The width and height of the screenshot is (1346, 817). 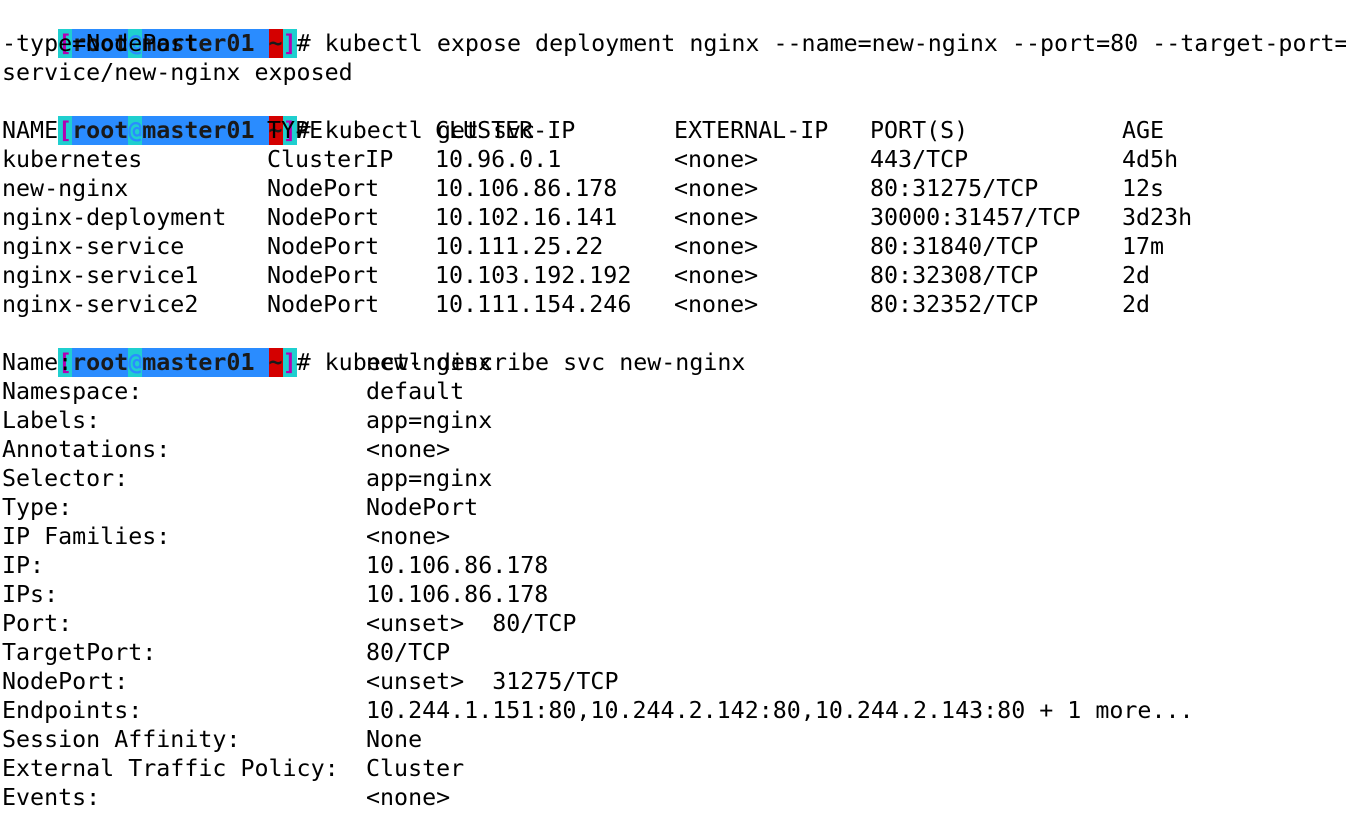 I want to click on describe-value: 80/TCP, so click(x=408, y=652).